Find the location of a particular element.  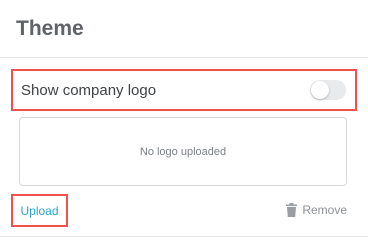

logo-placeholder-text: No logo uploaded is located at coordinates (183, 151).